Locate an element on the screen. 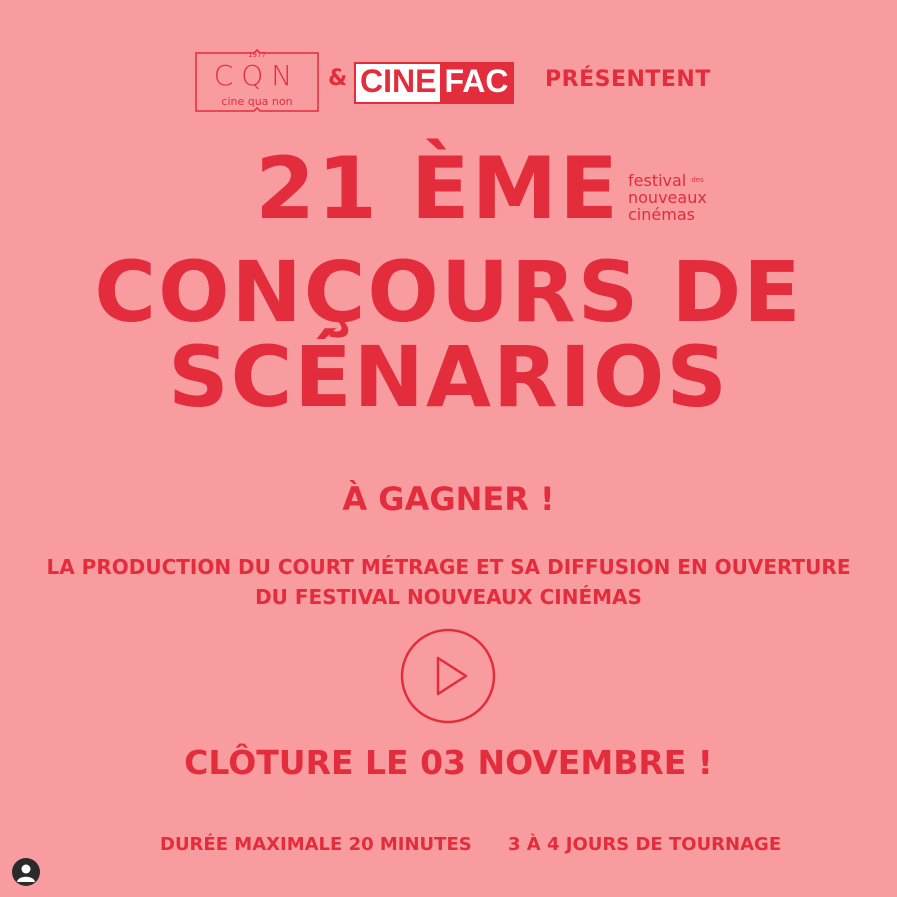 The image size is (897, 897). festival-nouveaux-cinemas-logo: festival des nouveaux cinémas is located at coordinates (667, 197).